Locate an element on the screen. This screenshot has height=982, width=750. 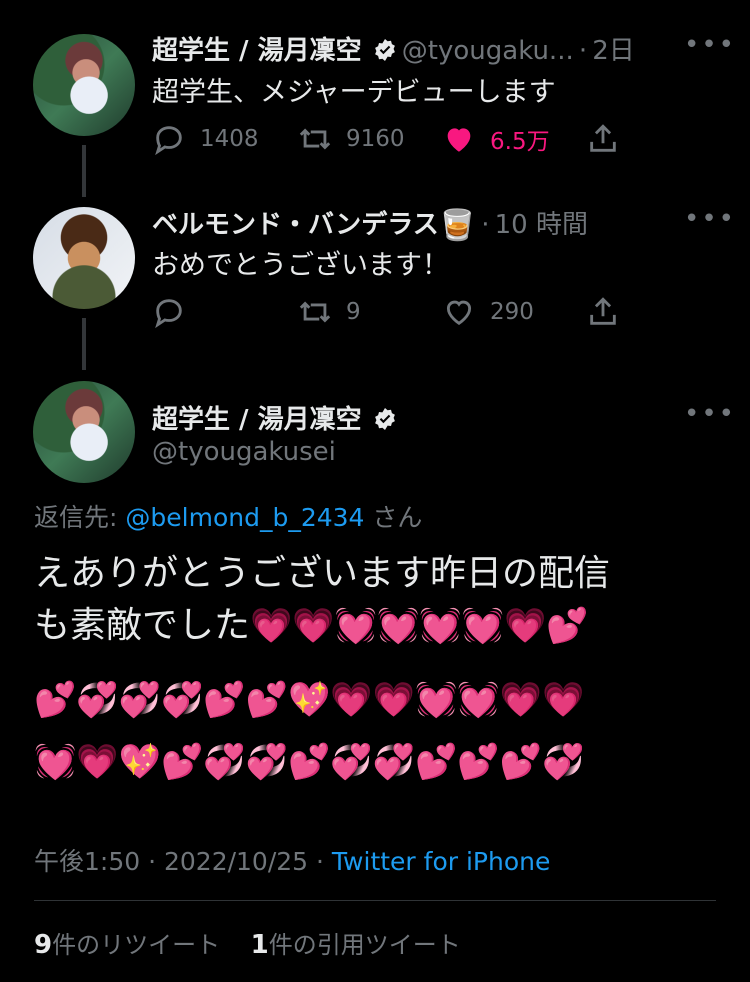
tweet-header: 超学生 / 湯月凜空 is located at coordinates (274, 417).